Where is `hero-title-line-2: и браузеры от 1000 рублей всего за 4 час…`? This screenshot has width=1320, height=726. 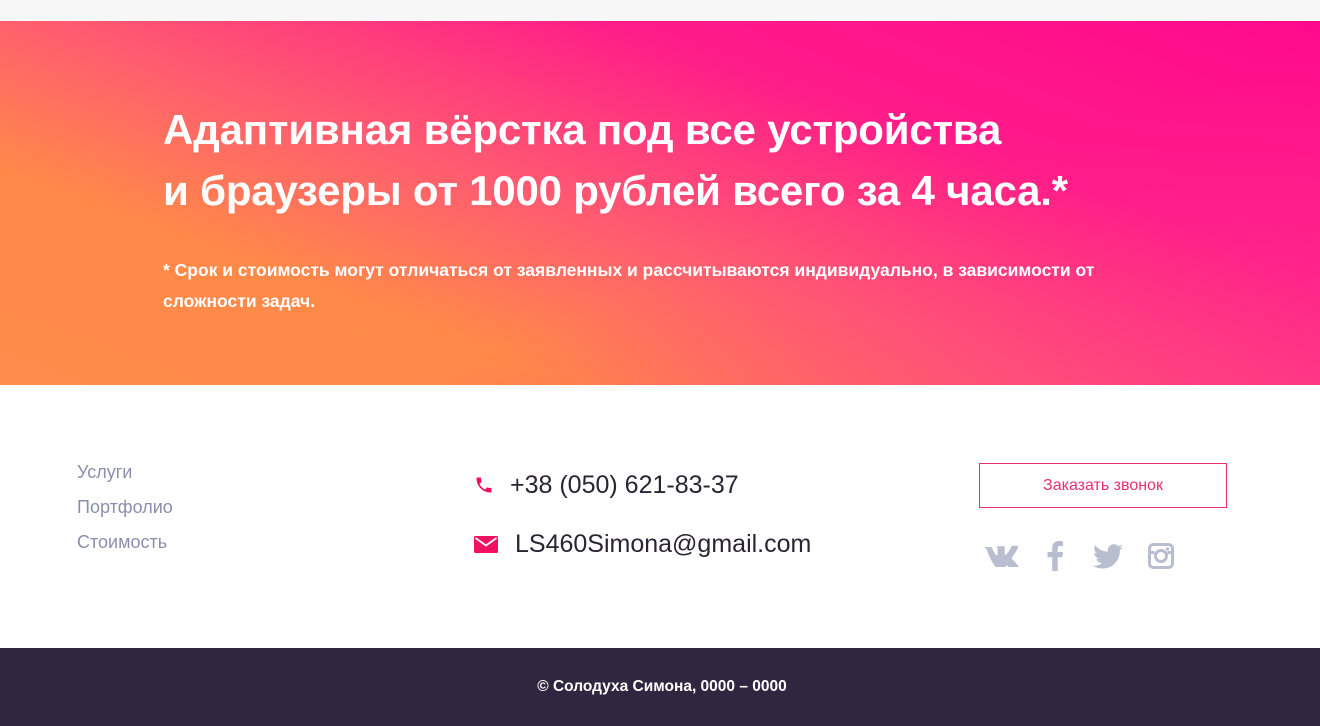
hero-title-line-2: и браузеры от 1000 рублей всего за 4 час… is located at coordinates (615, 190).